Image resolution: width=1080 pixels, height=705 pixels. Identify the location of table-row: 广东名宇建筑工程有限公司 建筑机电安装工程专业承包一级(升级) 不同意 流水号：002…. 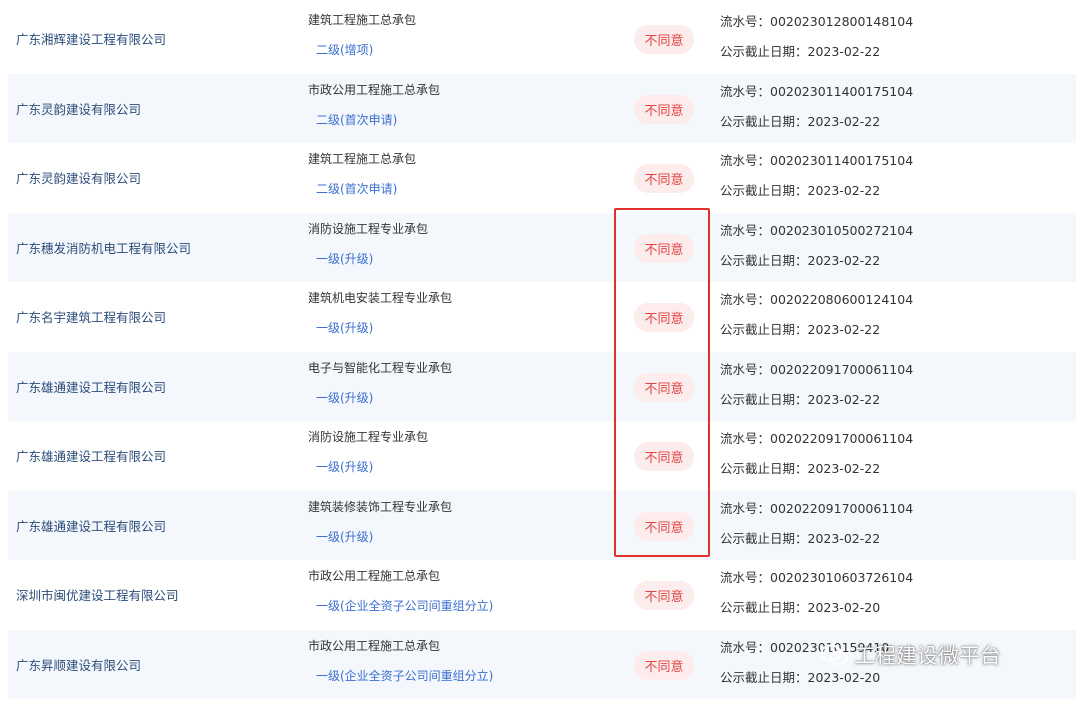
(542, 317).